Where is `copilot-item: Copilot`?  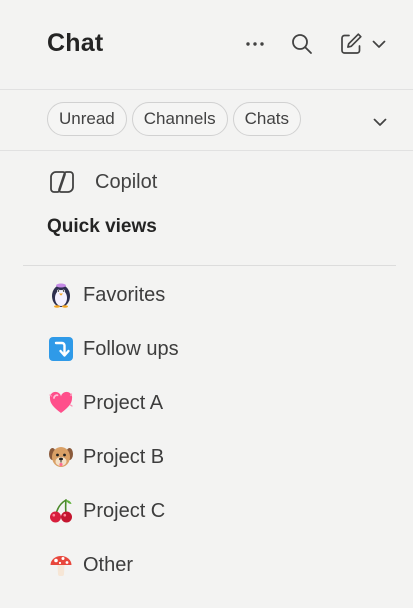
copilot-item: Copilot is located at coordinates (101, 182).